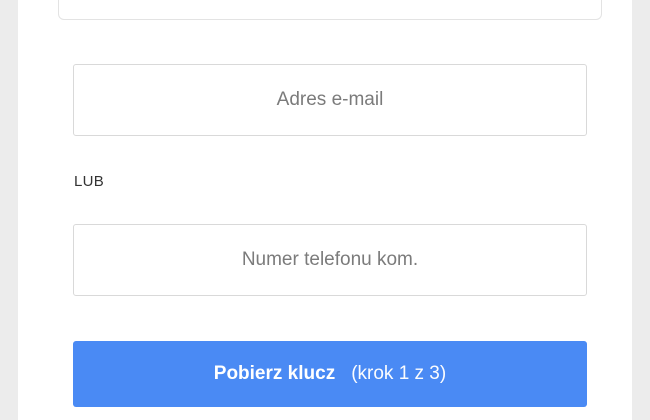 The image size is (650, 420). Describe the element at coordinates (330, 260) in the screenshot. I see `phone-input: Numer telefonu kom.` at that location.